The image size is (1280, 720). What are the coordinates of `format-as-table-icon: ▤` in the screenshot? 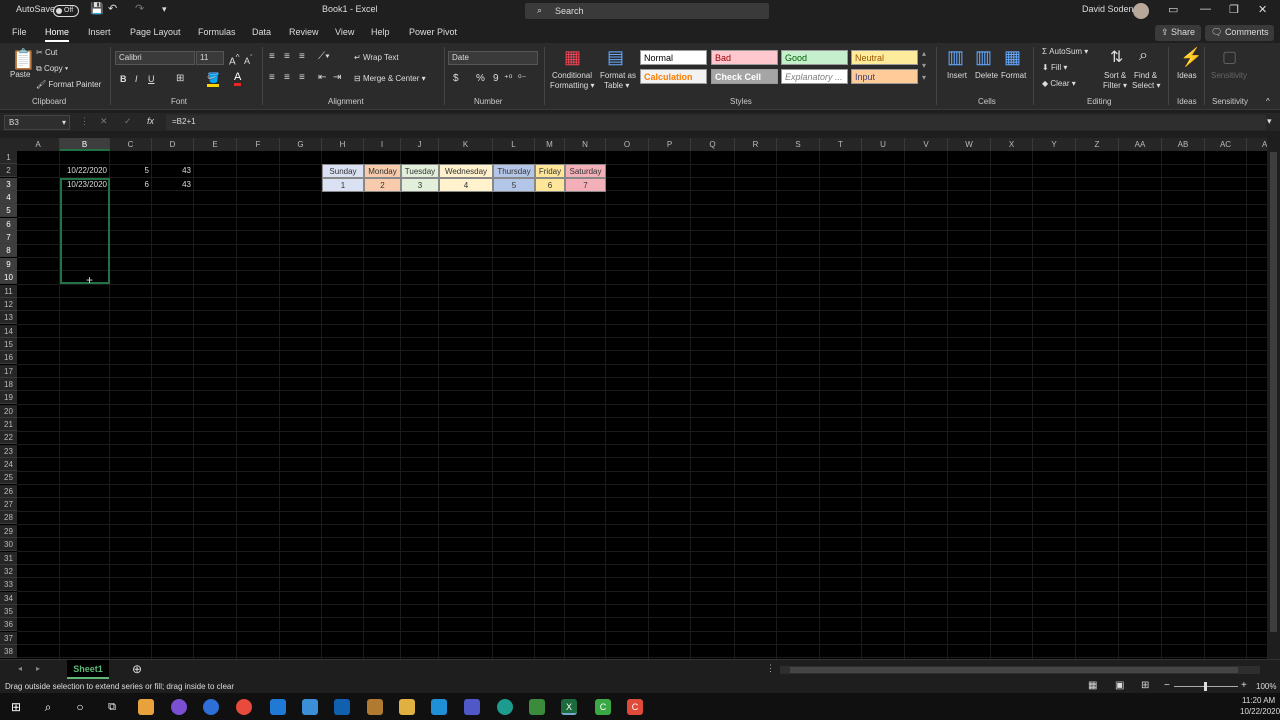 It's located at (615, 57).